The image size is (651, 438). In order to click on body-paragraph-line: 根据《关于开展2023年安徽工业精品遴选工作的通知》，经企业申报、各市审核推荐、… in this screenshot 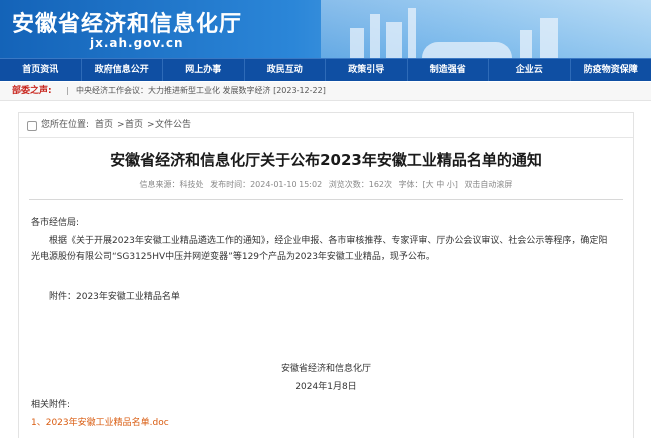, I will do `click(328, 241)`.